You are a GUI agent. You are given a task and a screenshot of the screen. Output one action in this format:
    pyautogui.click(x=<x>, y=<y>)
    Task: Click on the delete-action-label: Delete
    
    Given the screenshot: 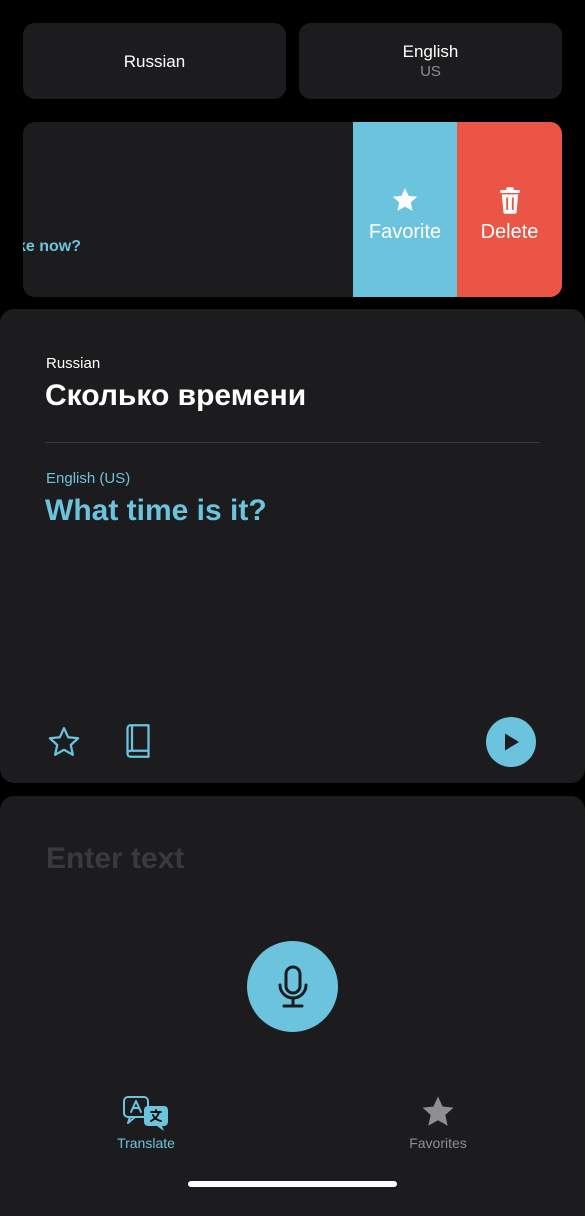 What is the action you would take?
    pyautogui.click(x=509, y=232)
    